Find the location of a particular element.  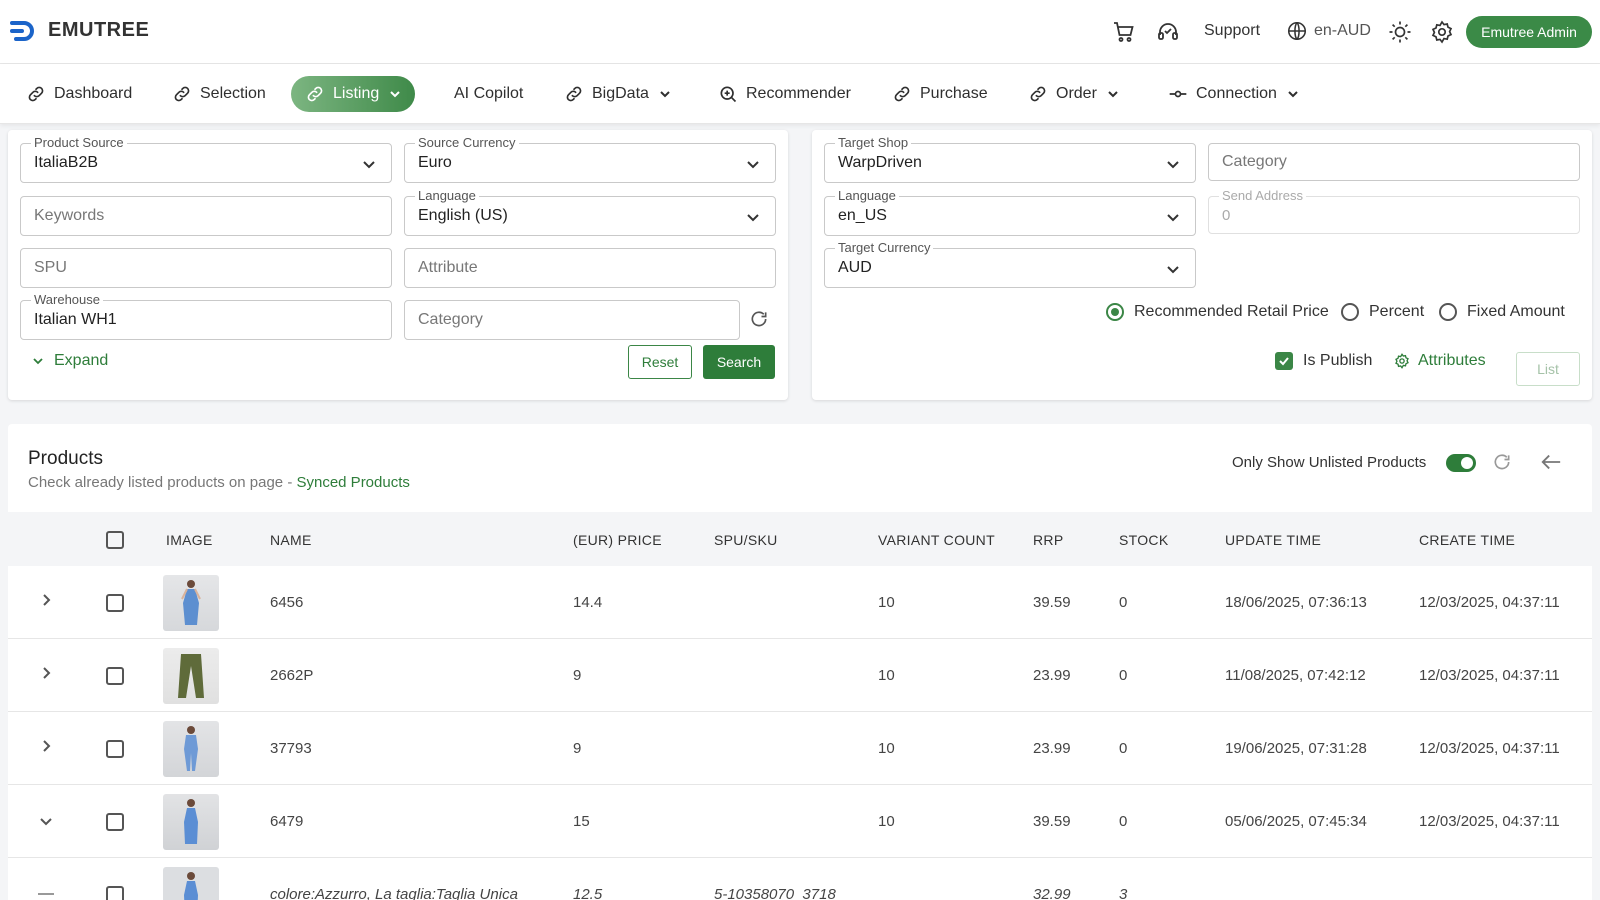

cart-icon is located at coordinates (1124, 32).